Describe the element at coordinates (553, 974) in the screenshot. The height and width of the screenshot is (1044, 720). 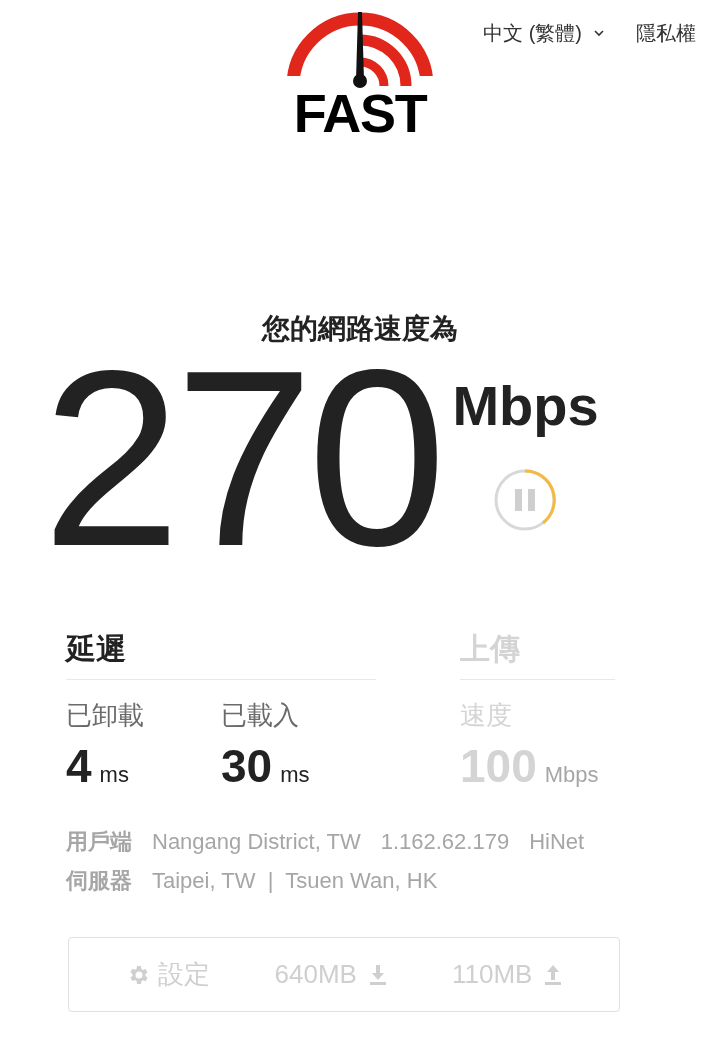
I see `upload-icon` at that location.